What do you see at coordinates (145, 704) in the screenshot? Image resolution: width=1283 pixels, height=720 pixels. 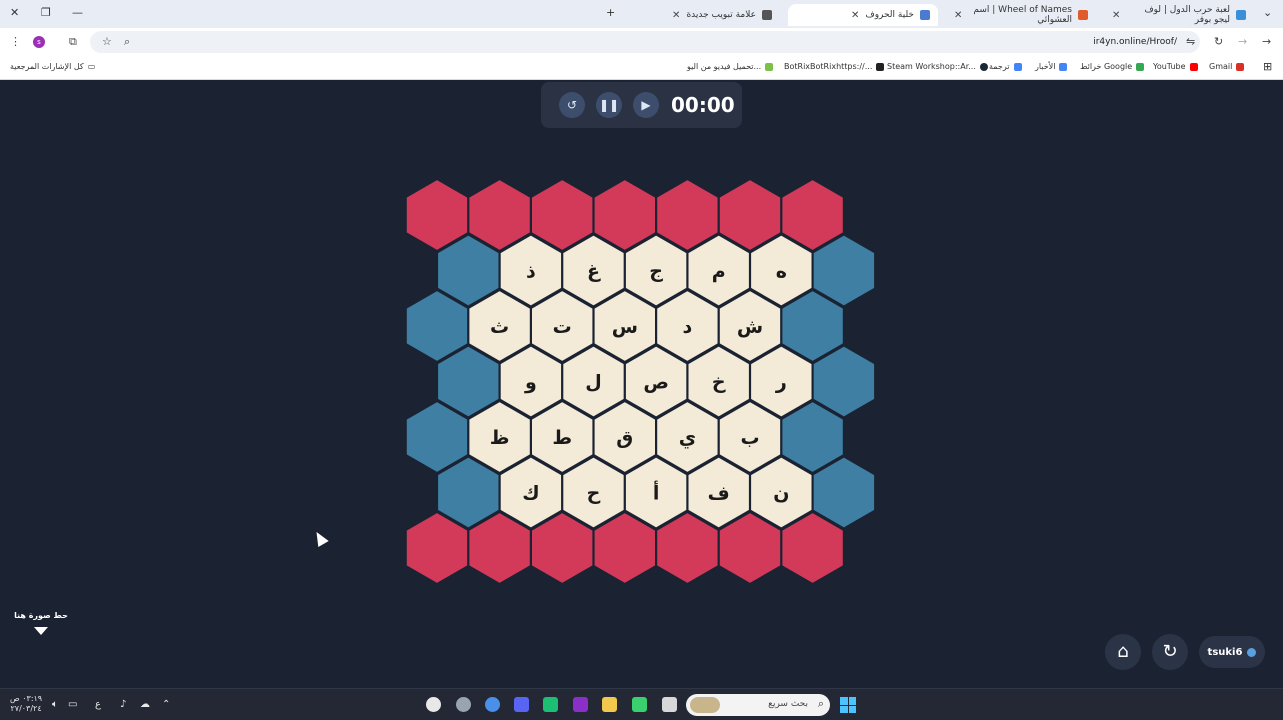 I see `cloud-icon: ☁` at bounding box center [145, 704].